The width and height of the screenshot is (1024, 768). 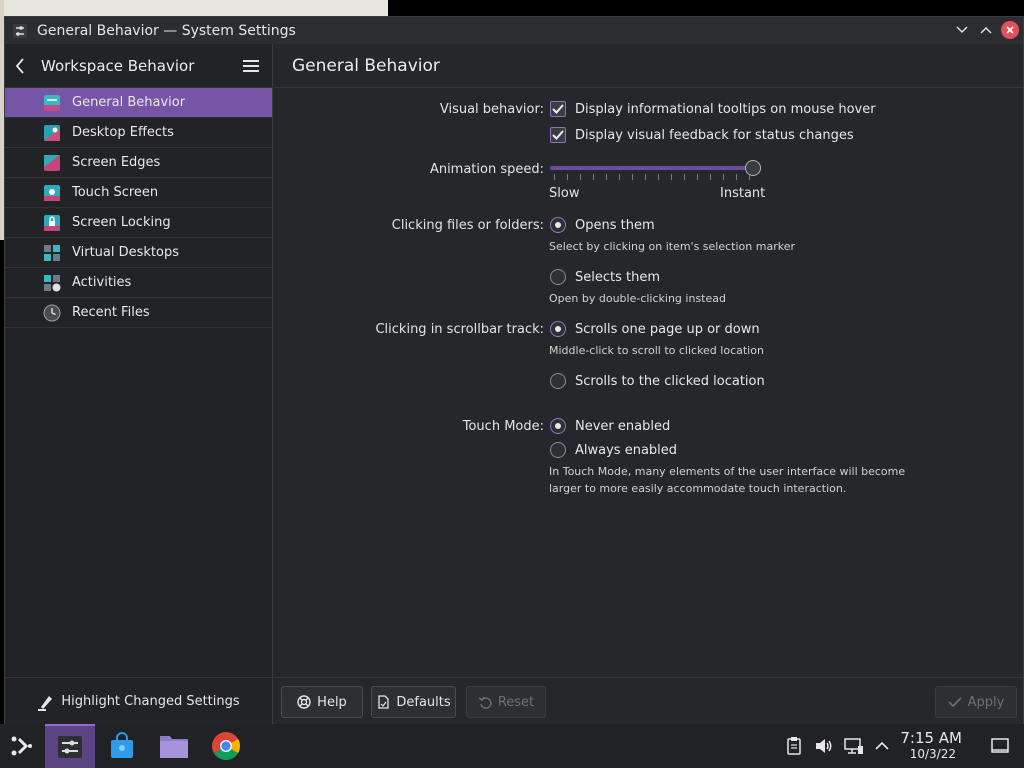 I want to click on maximize-button, so click(x=986, y=30).